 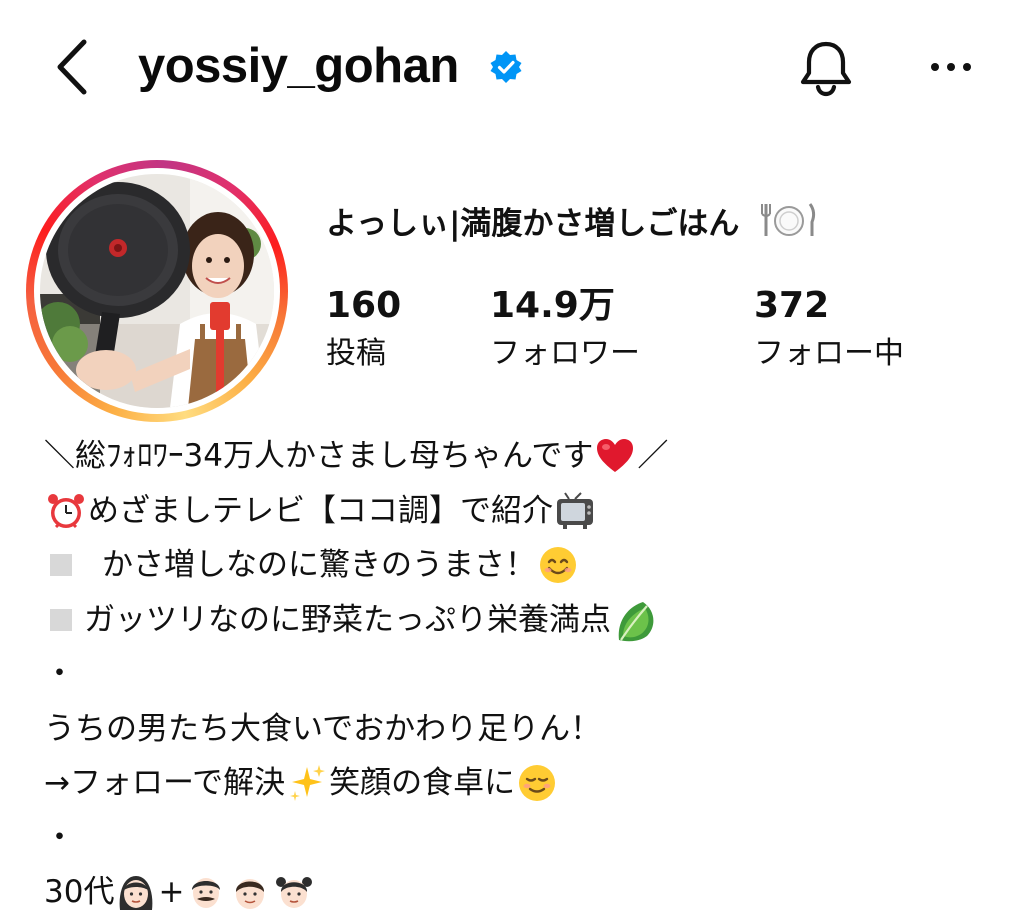 I want to click on bio-line: →フォローで解決 笑顔の食卓に, so click(x=524, y=783).